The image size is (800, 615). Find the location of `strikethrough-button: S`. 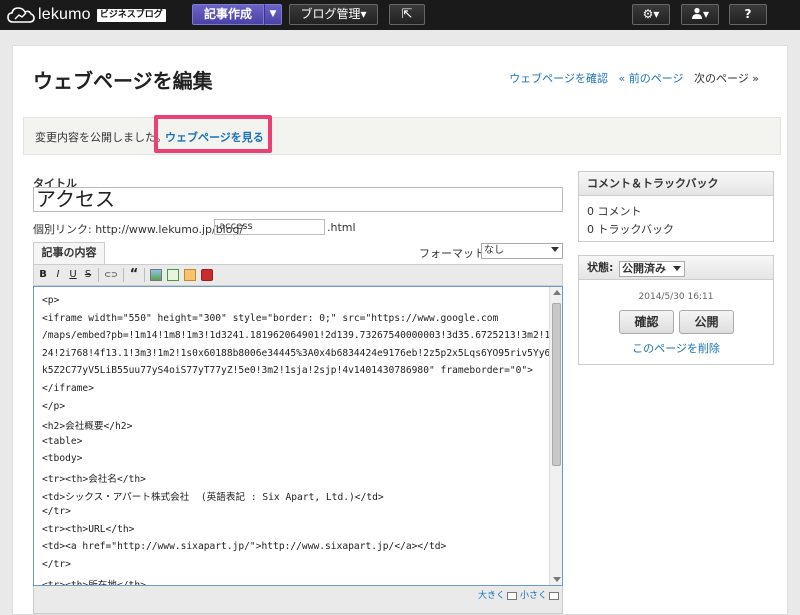

strikethrough-button: S is located at coordinates (88, 275).